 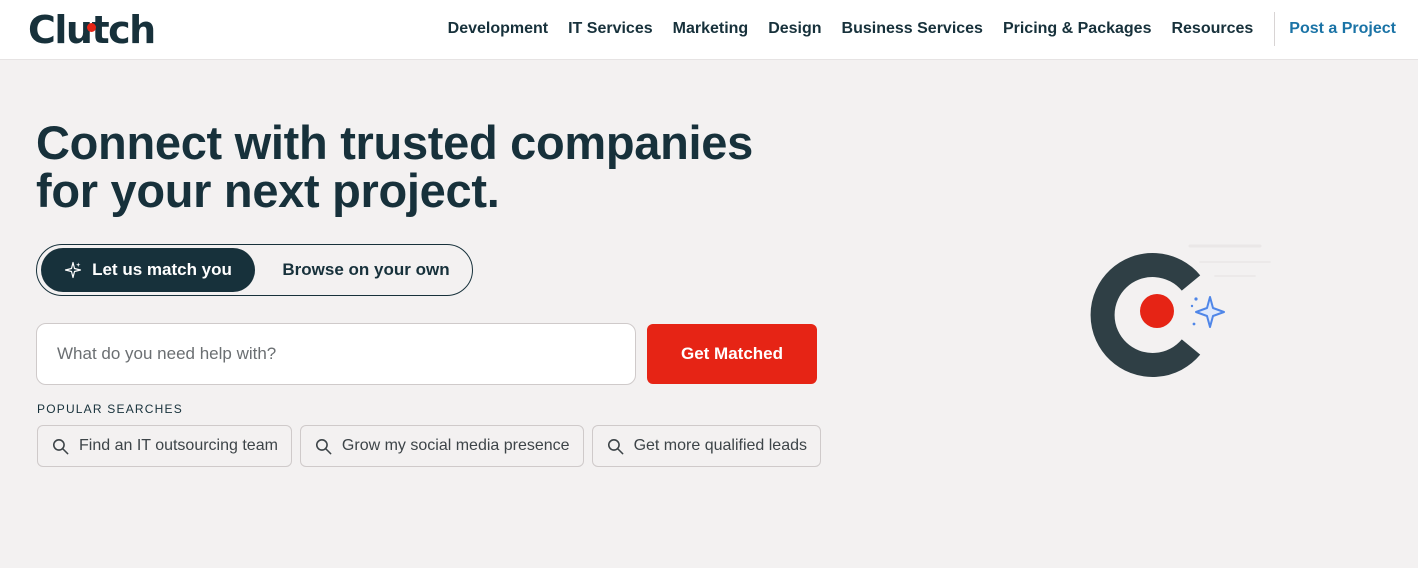 I want to click on popular-search-chip: Find an IT outsourcing team, so click(x=164, y=446).